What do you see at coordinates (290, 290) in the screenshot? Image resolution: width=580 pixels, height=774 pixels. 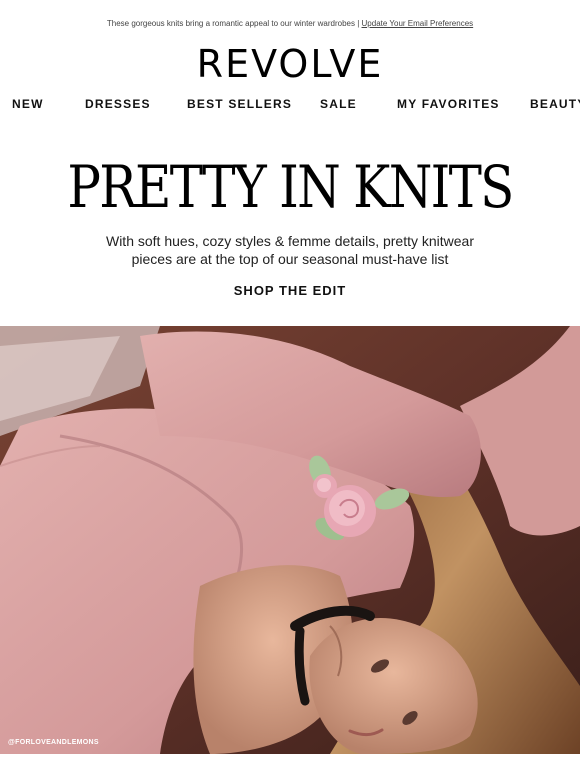 I see `shop-the-edit-link: SHOP THE EDIT` at bounding box center [290, 290].